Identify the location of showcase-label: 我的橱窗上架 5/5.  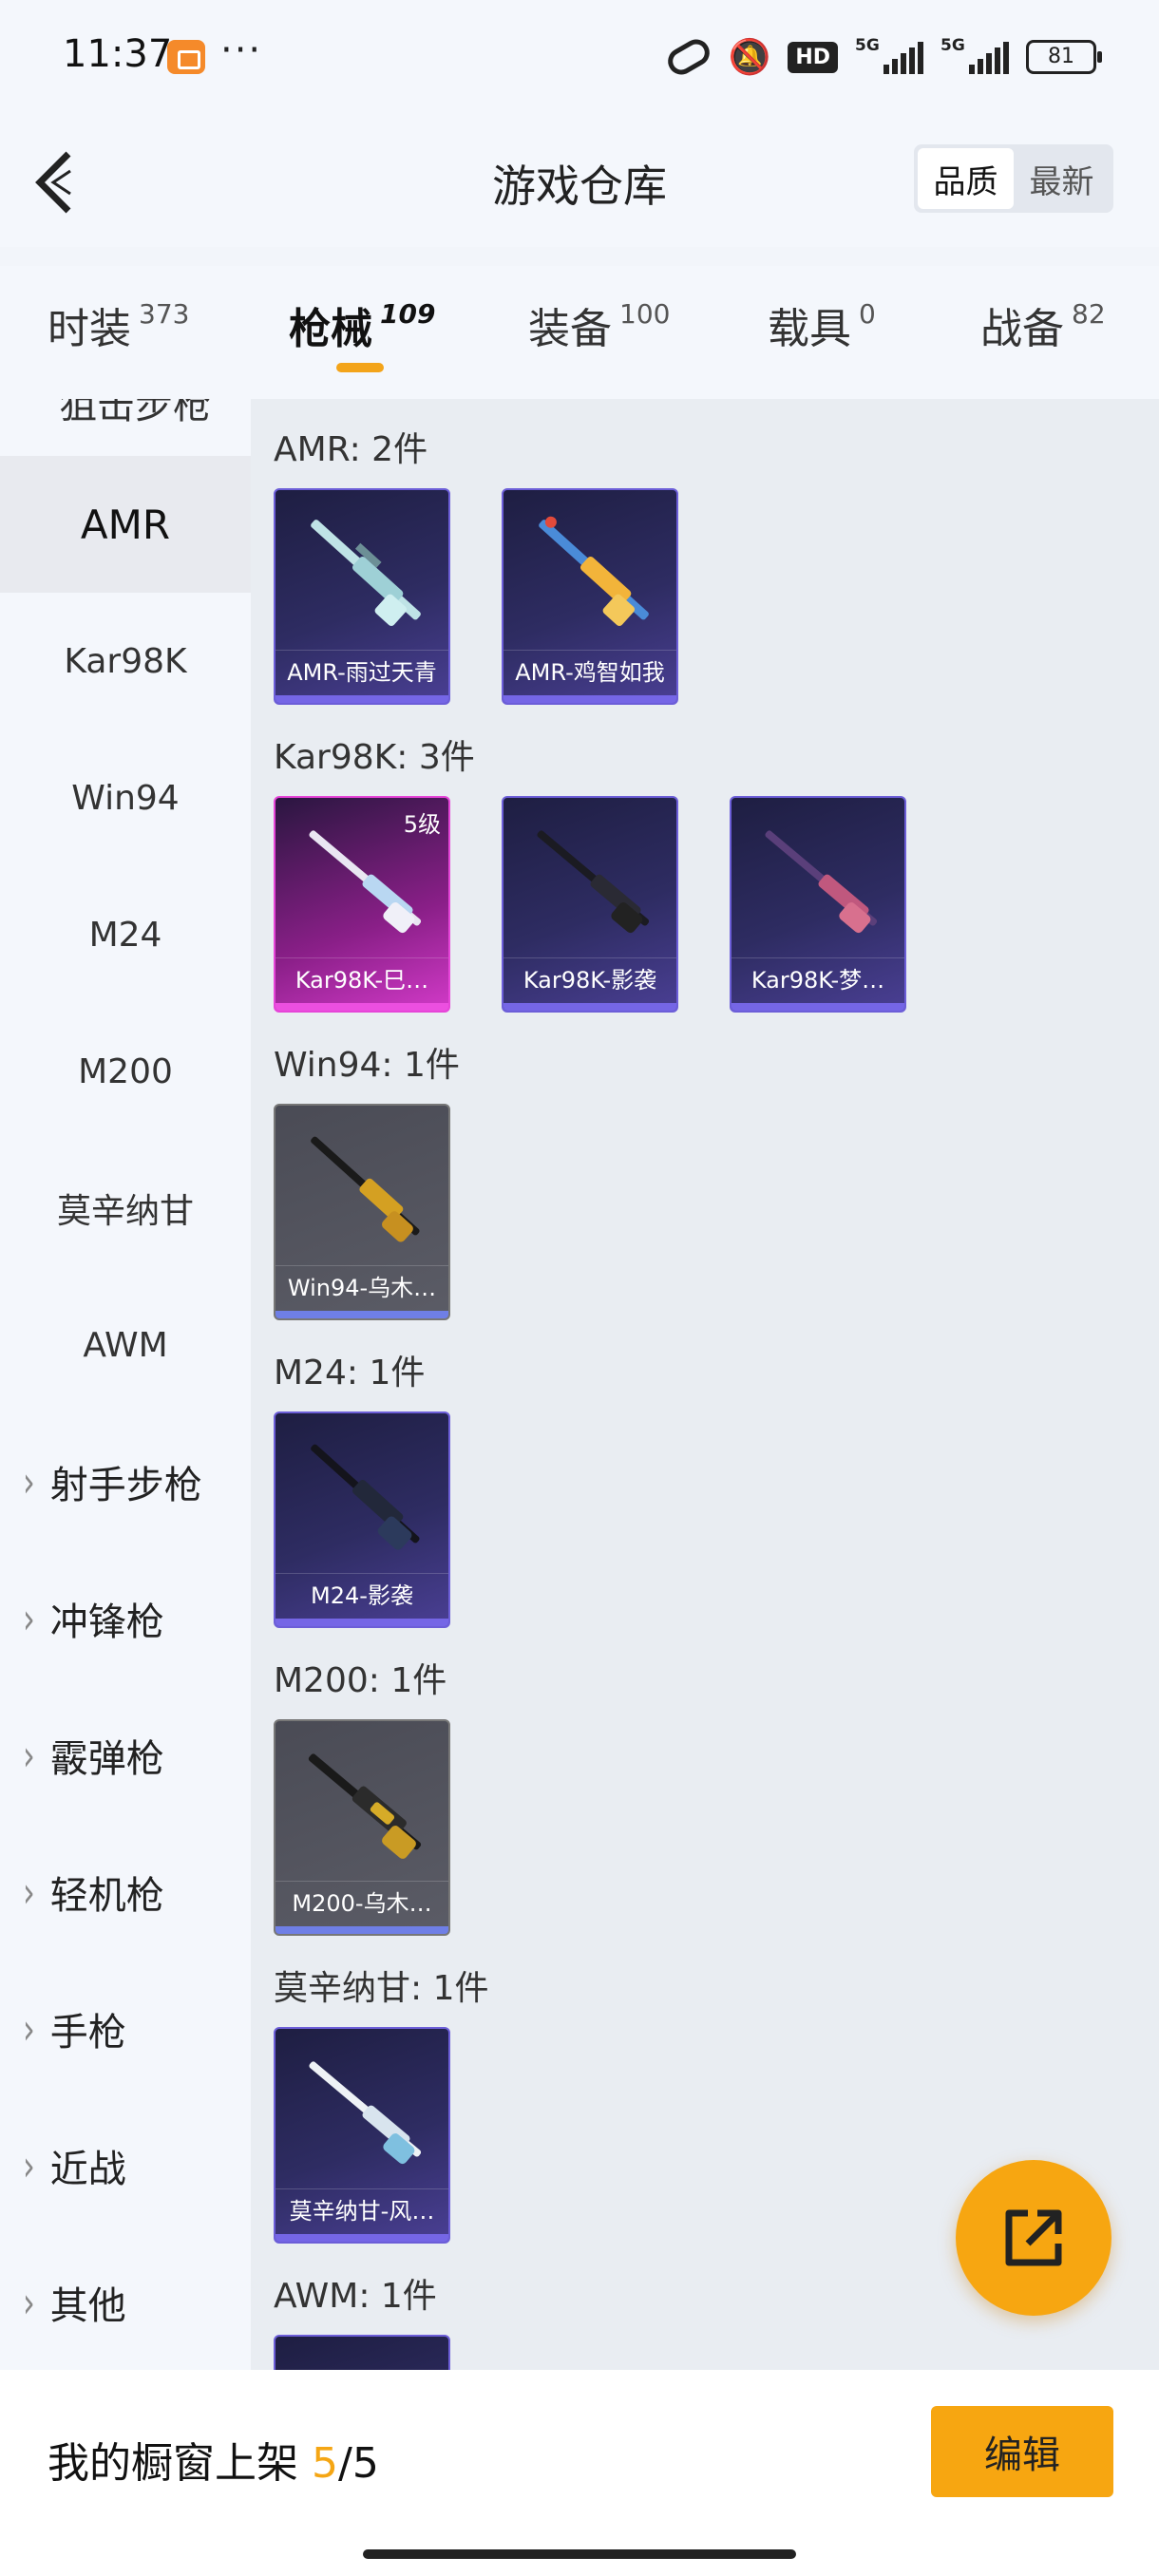
(213, 2459).